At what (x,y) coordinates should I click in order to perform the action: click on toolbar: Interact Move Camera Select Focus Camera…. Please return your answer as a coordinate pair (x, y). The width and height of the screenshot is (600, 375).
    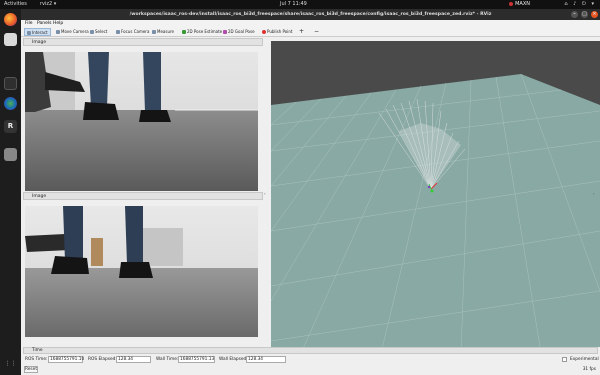
    Looking at the image, I should click on (310, 32).